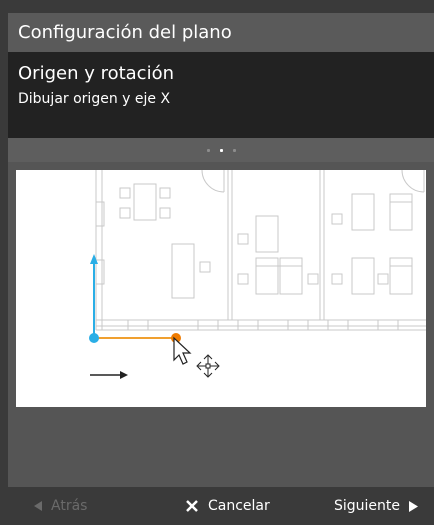  What do you see at coordinates (125, 32) in the screenshot?
I see `window-title: Configuración del plano` at bounding box center [125, 32].